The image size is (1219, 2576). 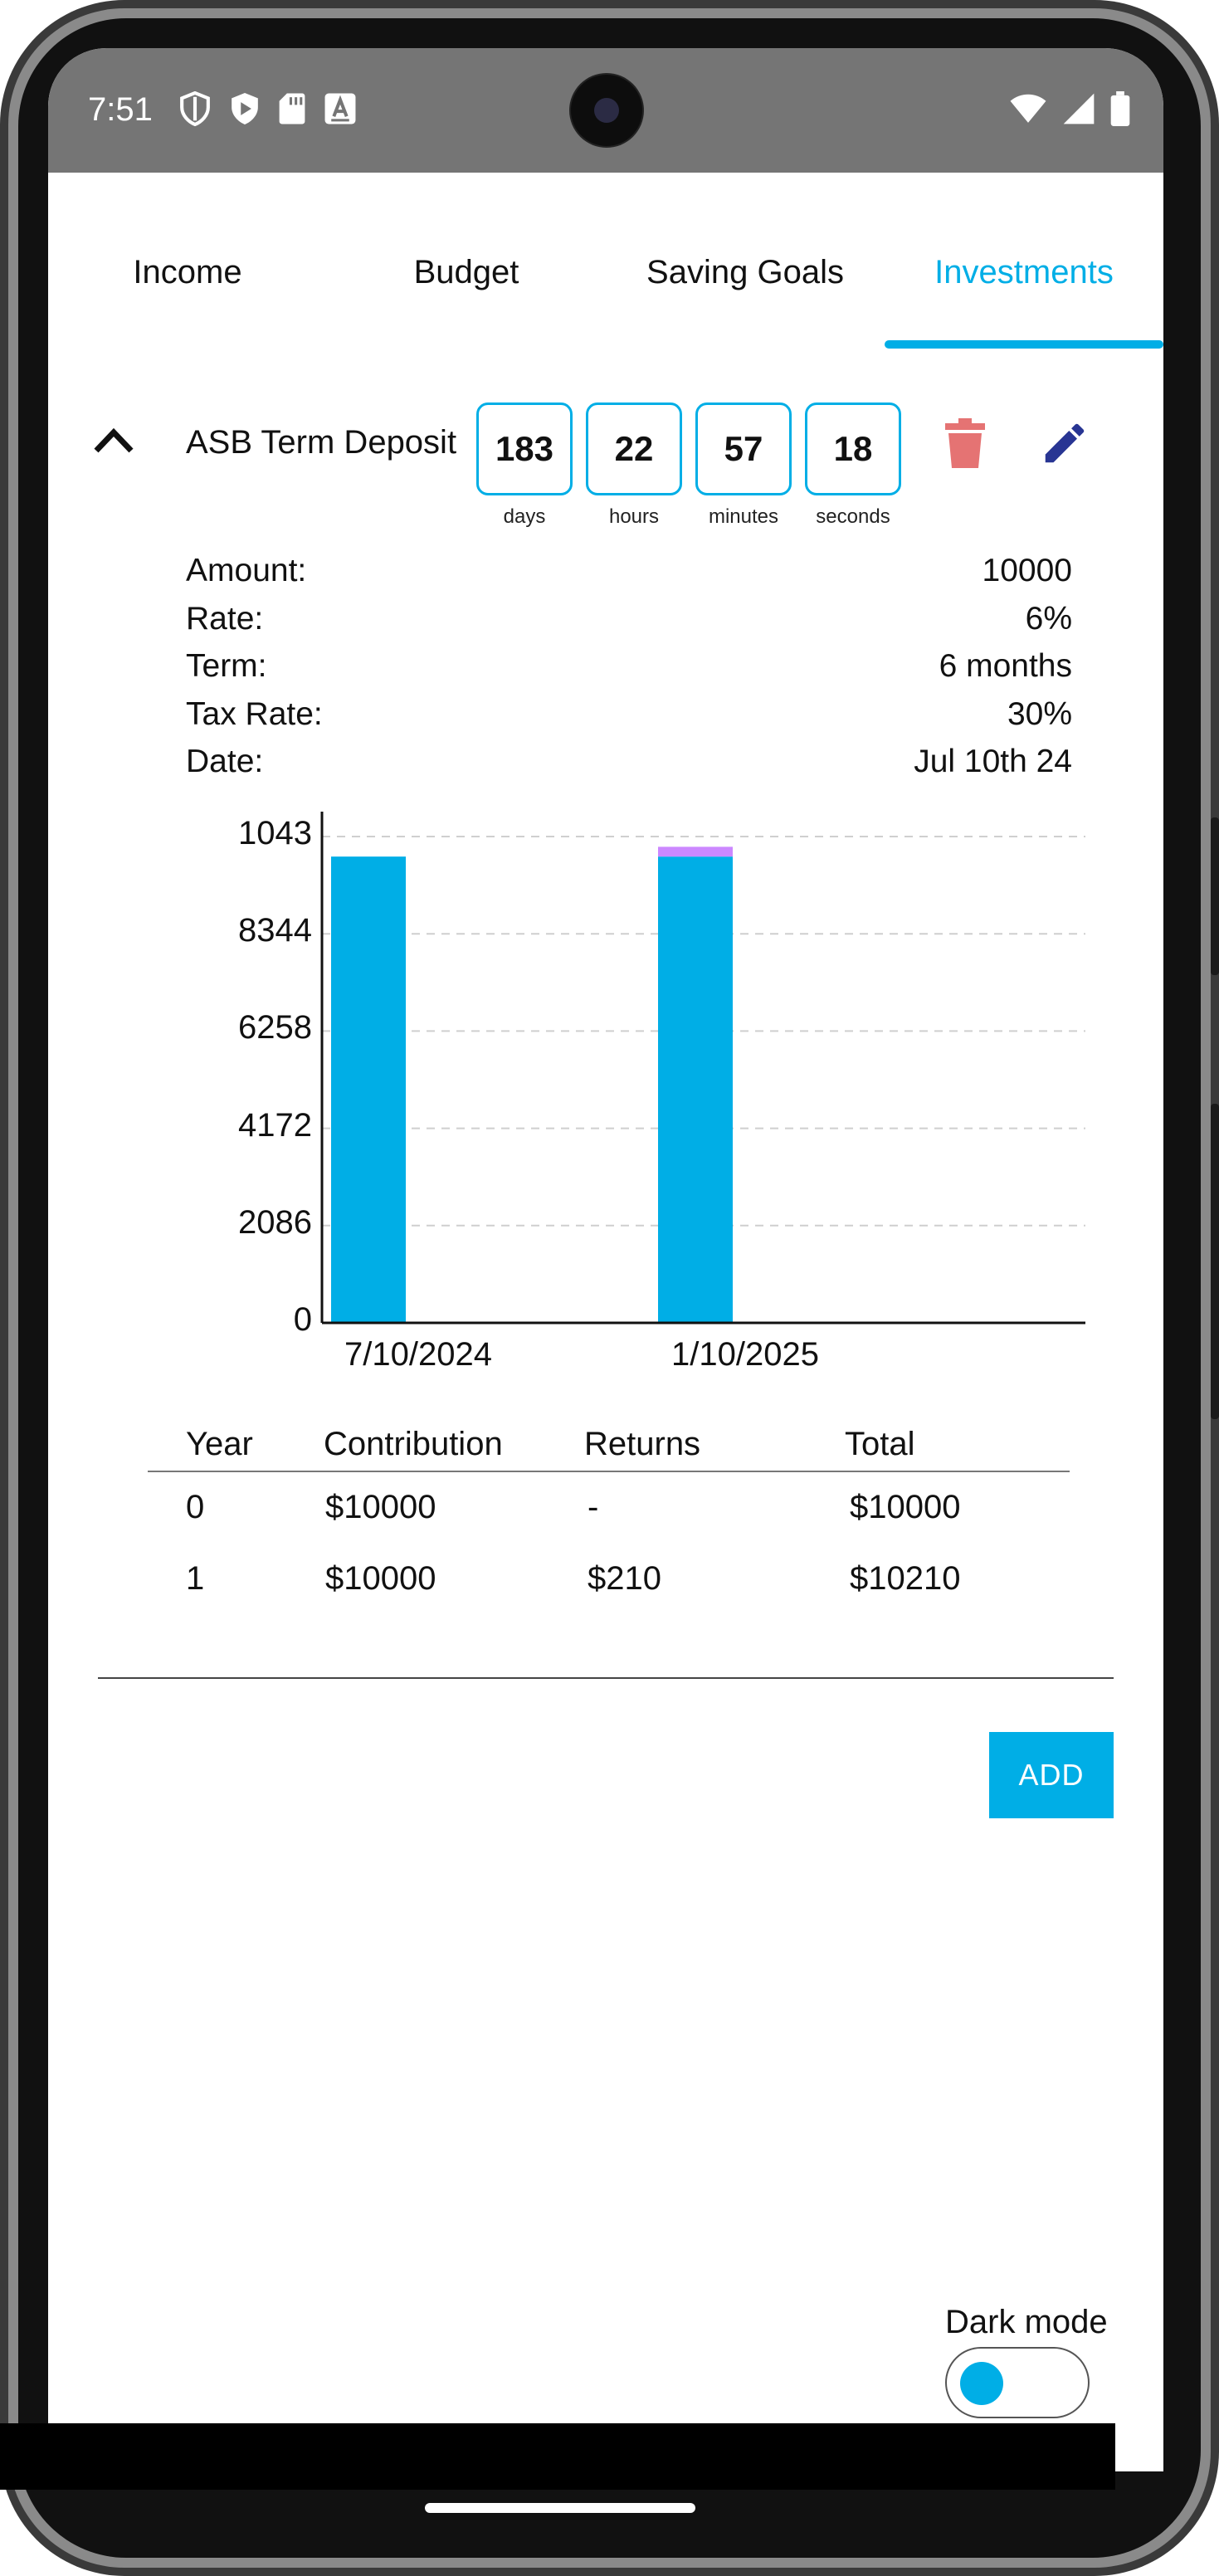 I want to click on navigation-bar, so click(x=558, y=2457).